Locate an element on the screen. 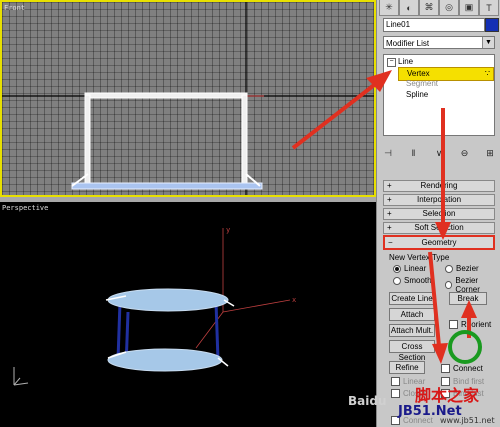 Image resolution: width=500 pixels, height=427 pixels. rollout-rendering-label: Rendering is located at coordinates (439, 185).